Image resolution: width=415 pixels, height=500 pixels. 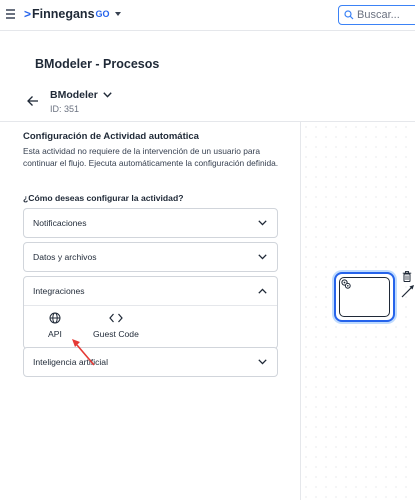 What do you see at coordinates (55, 334) in the screenshot?
I see `api-option-label: API` at bounding box center [55, 334].